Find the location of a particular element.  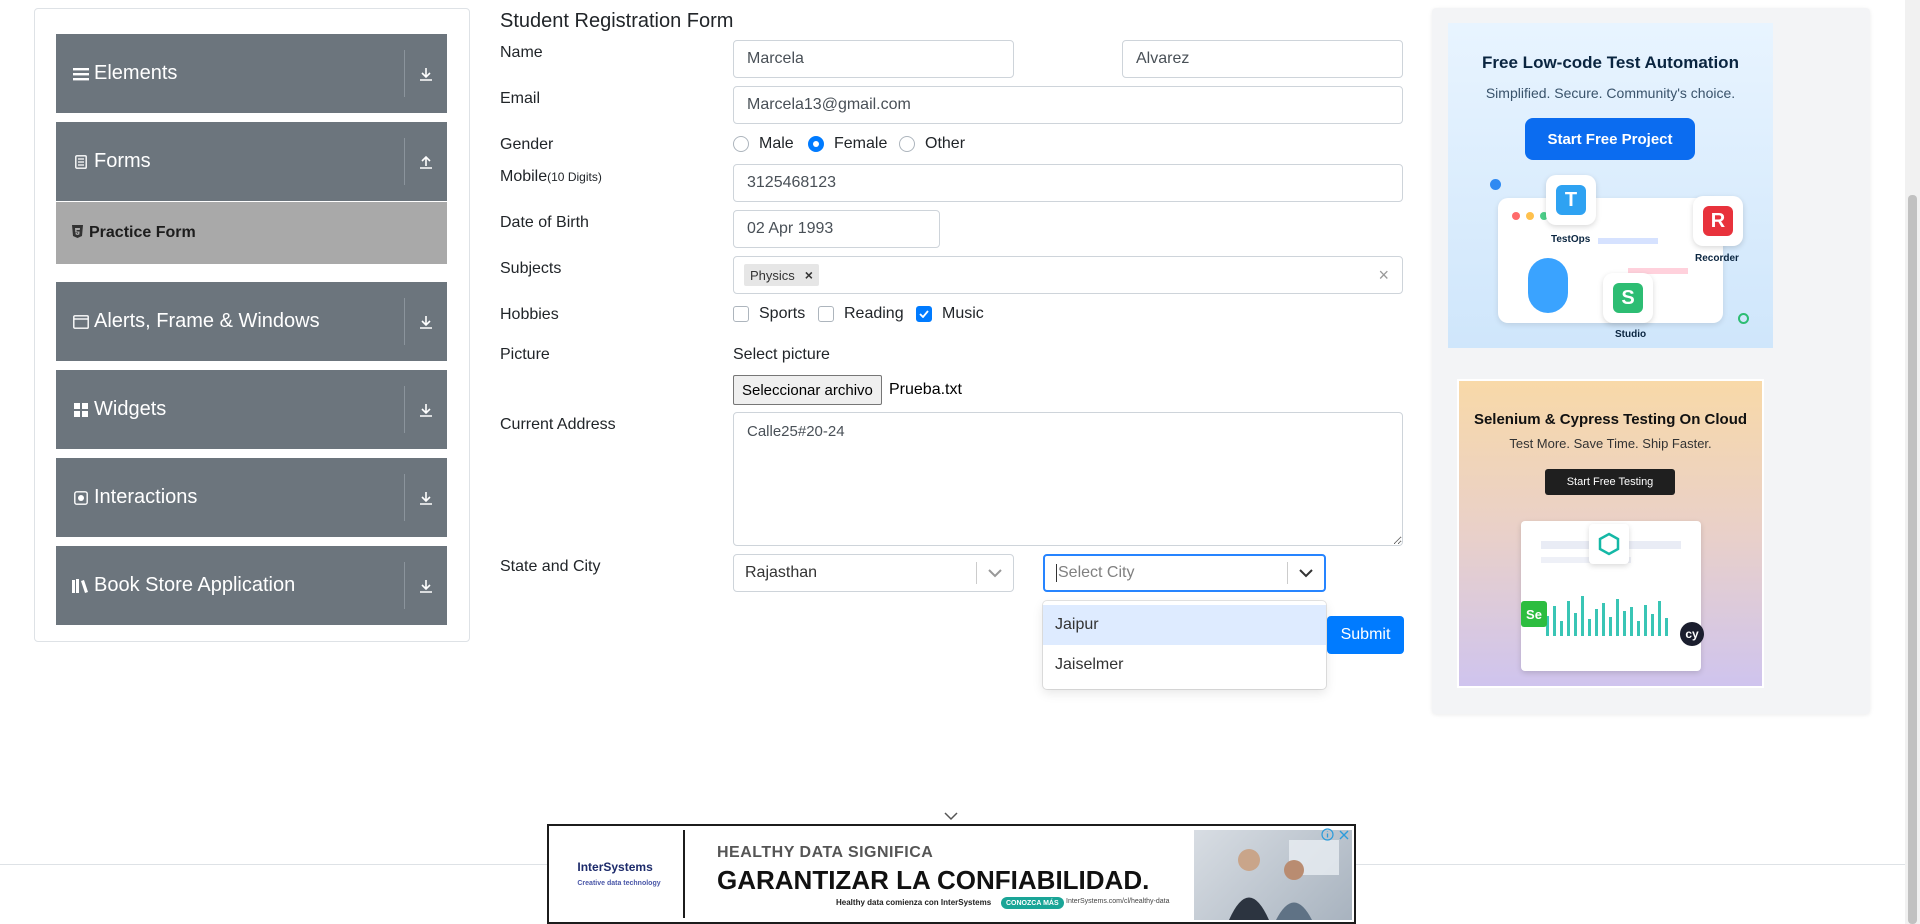

cypress-logo-icon: cy is located at coordinates (1692, 634).